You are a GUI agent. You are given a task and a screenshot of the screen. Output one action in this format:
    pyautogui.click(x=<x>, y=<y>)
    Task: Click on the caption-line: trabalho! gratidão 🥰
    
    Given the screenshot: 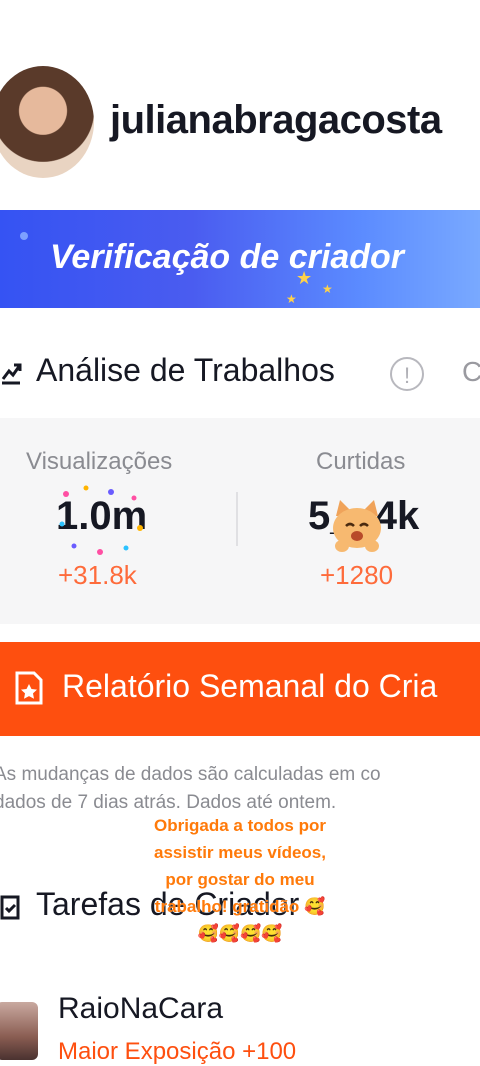 What is the action you would take?
    pyautogui.click(x=240, y=906)
    